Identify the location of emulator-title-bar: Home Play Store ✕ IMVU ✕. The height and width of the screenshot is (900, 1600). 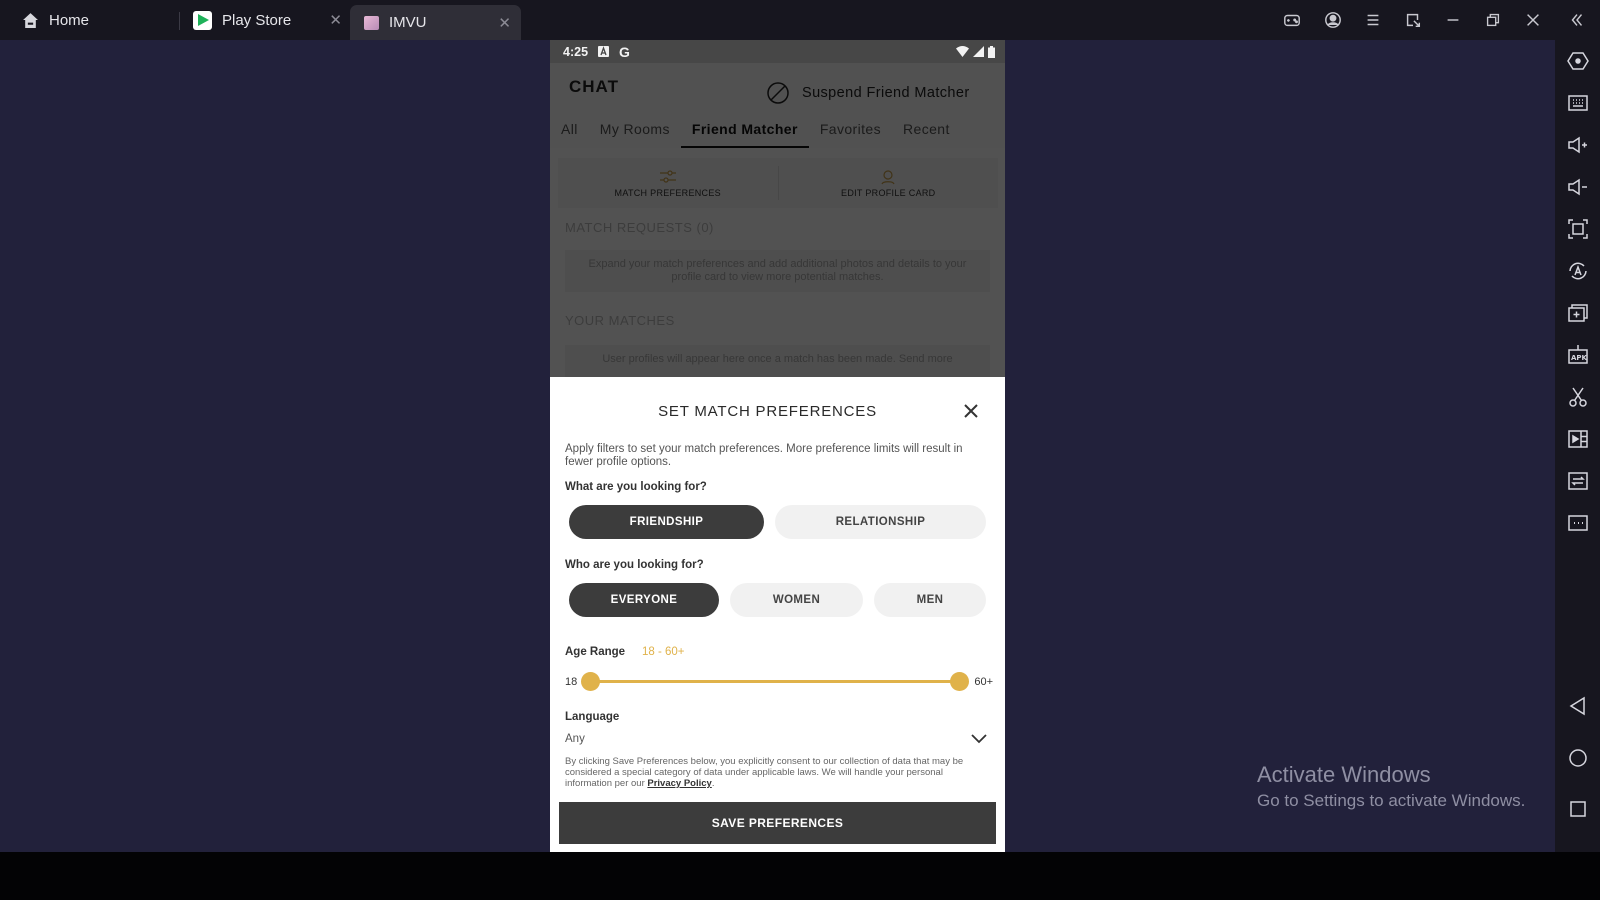
(800, 20).